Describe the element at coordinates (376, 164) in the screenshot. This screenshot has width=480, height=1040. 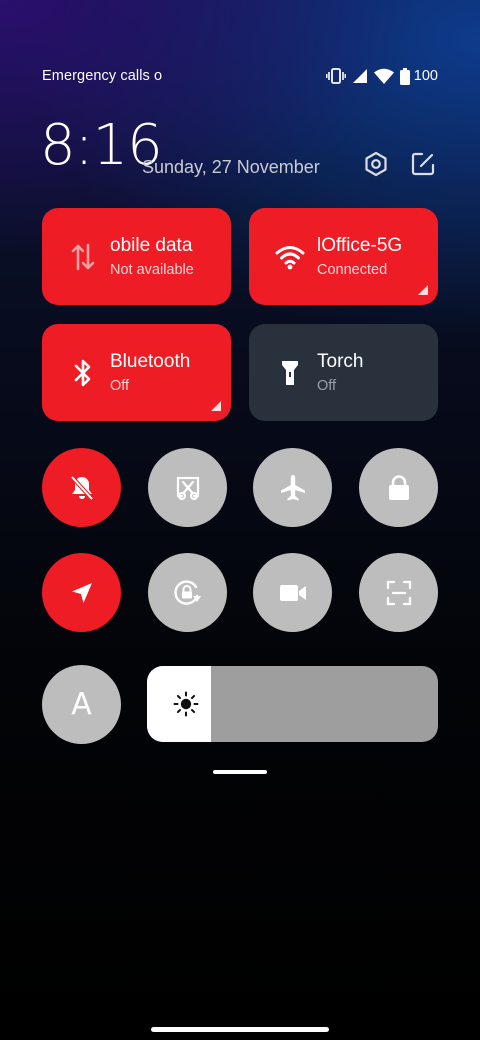
I see `settings-icon` at that location.